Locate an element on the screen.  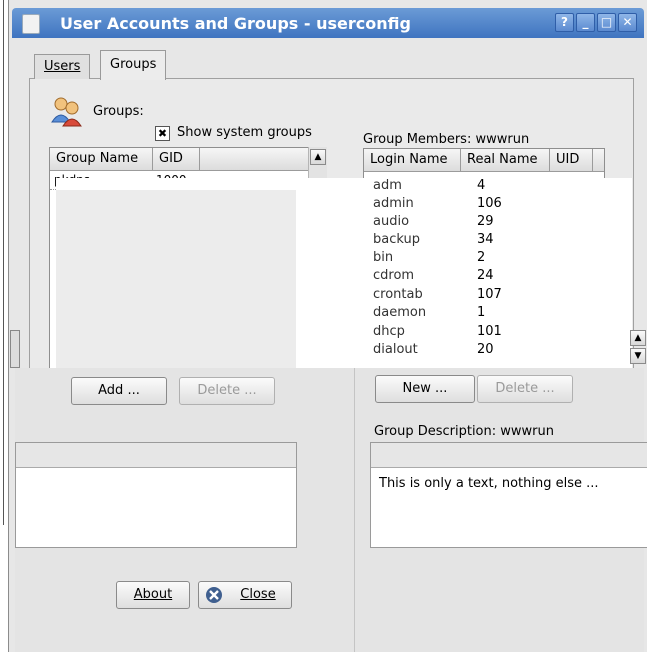
close-button: Close is located at coordinates (245, 595).